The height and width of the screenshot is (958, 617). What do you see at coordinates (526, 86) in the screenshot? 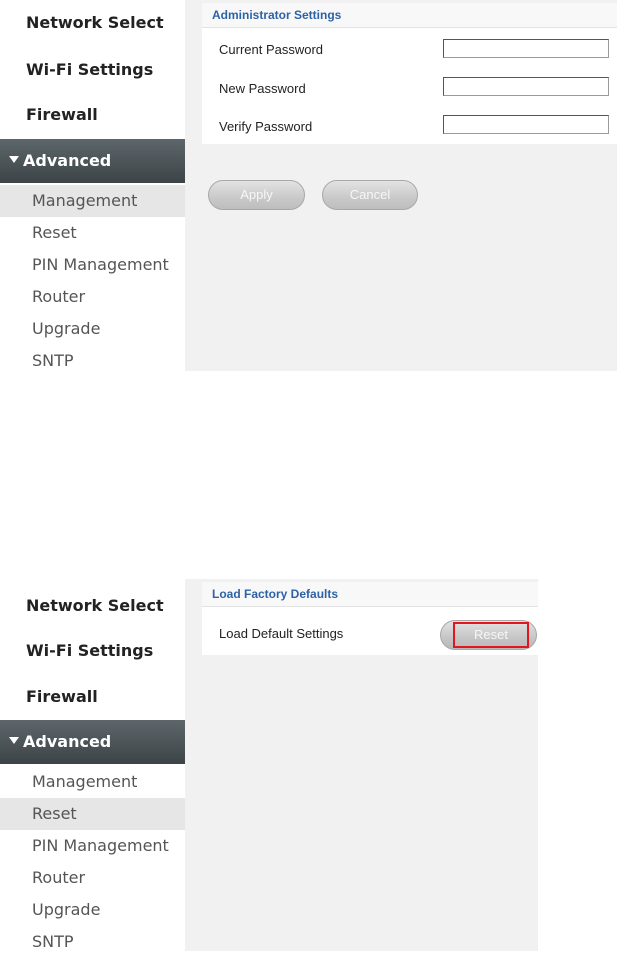
I see `new-password-input` at bounding box center [526, 86].